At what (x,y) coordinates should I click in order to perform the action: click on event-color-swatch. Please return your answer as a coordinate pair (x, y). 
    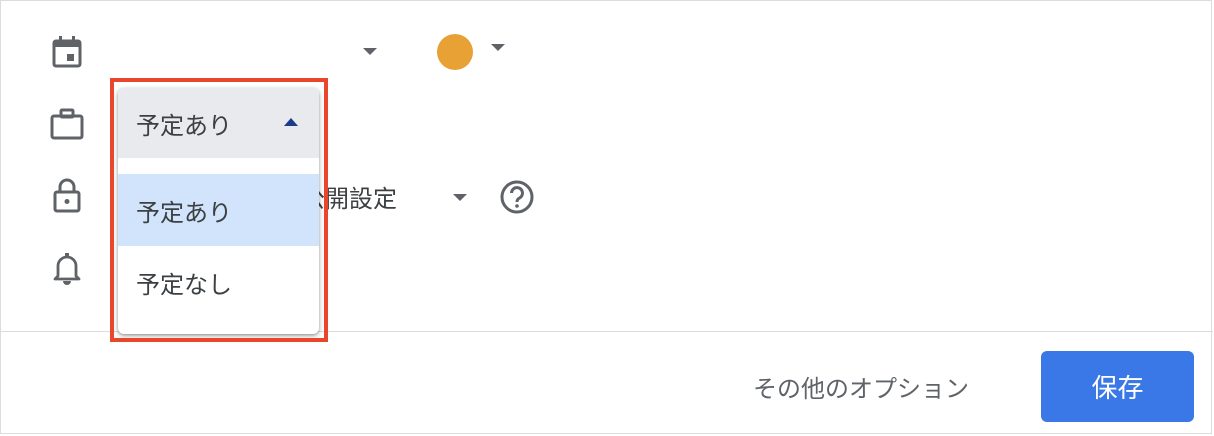
    Looking at the image, I should click on (455, 52).